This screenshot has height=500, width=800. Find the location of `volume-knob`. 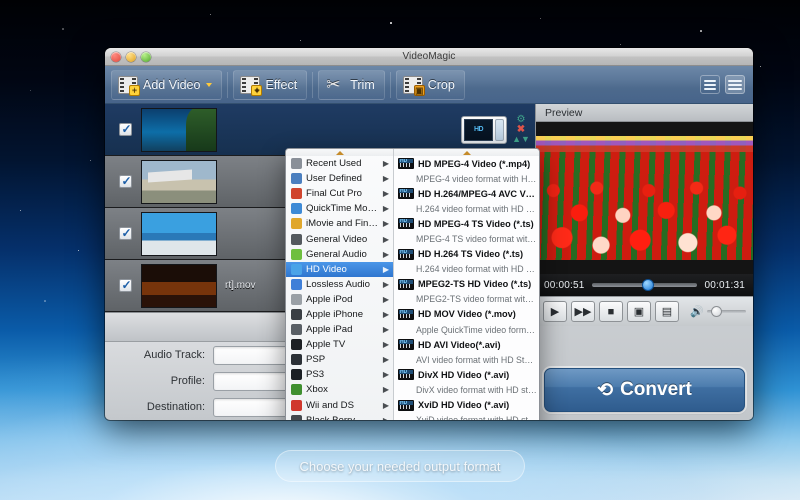

volume-knob is located at coordinates (717, 311).